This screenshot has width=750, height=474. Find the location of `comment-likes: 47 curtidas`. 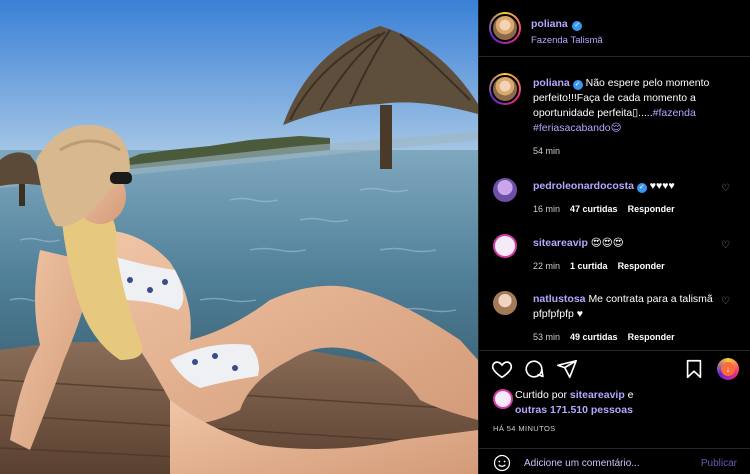

comment-likes: 47 curtidas is located at coordinates (594, 209).